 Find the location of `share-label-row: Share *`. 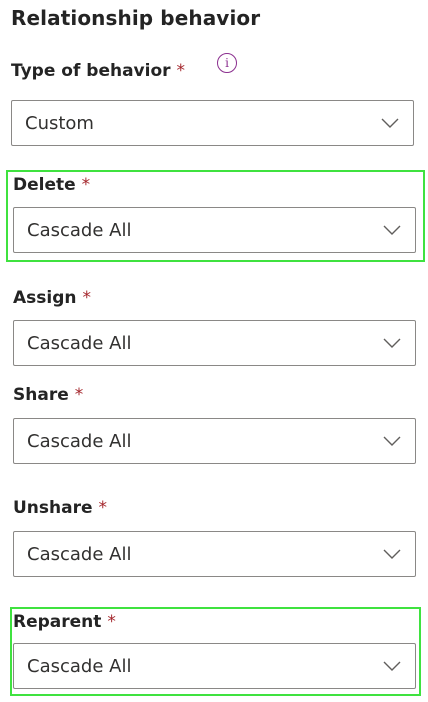

share-label-row: Share * is located at coordinates (48, 395).